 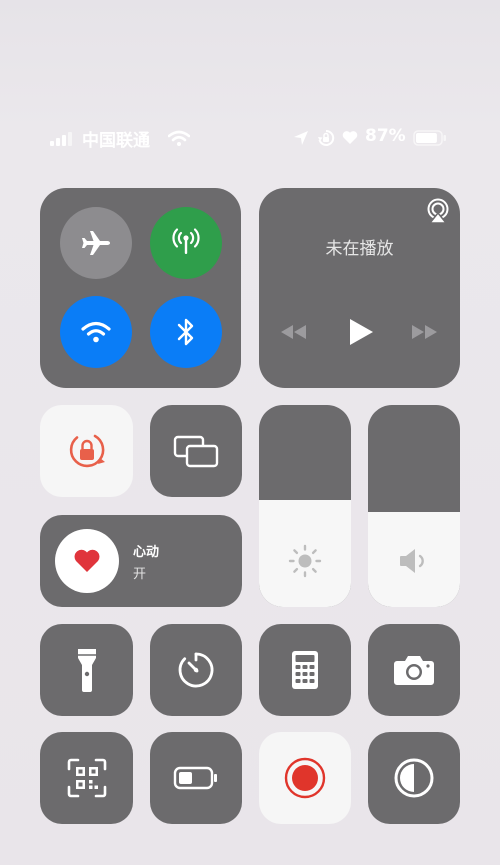 I want to click on wifi-toggle, so click(x=96, y=332).